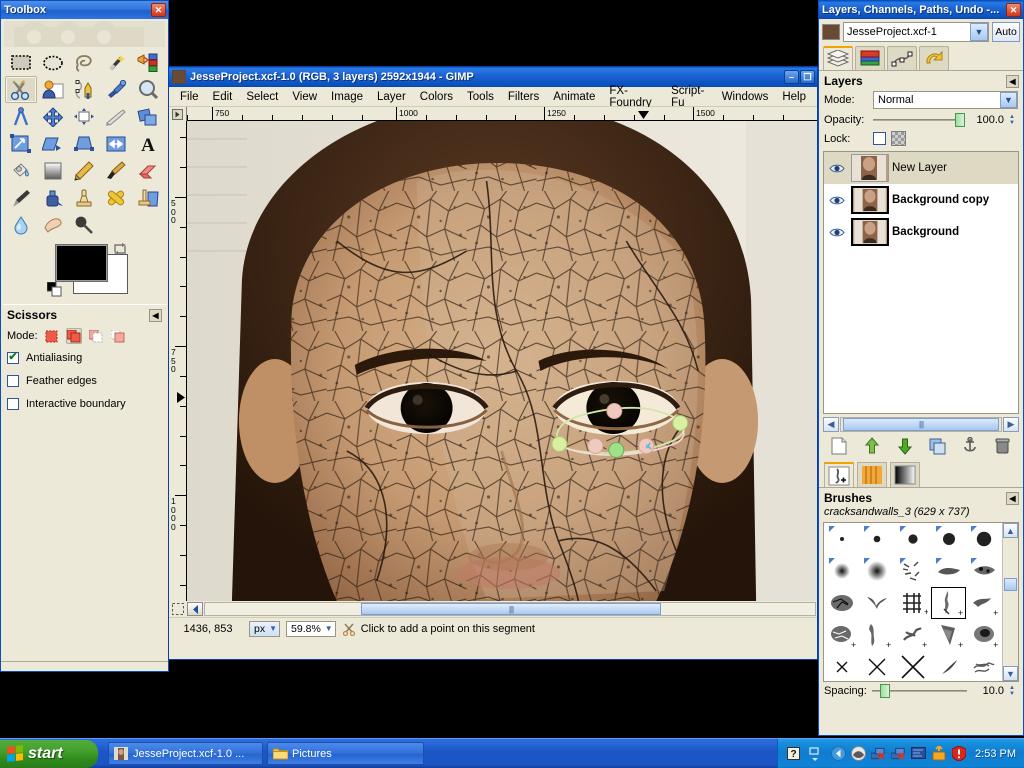 This screenshot has height=768, width=1024. I want to click on dock-titlebar: Layers, Channels, Paths, Undo -... ✕, so click(921, 10).